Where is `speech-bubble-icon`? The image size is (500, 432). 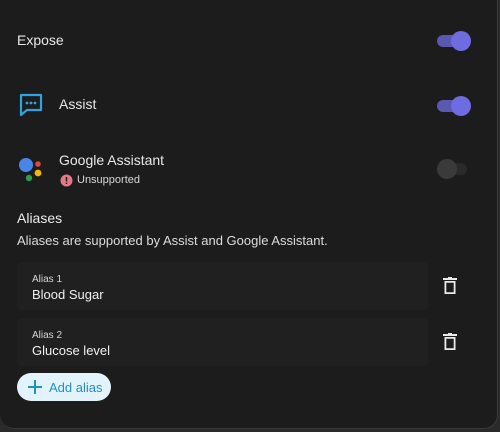 speech-bubble-icon is located at coordinates (31, 107).